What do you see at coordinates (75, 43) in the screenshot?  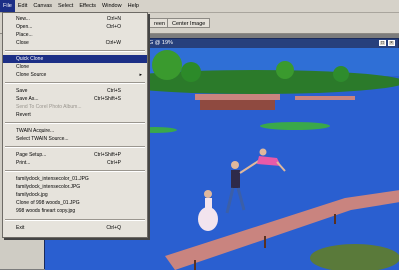 I see `menu-item-close: Close Ctrl+W` at bounding box center [75, 43].